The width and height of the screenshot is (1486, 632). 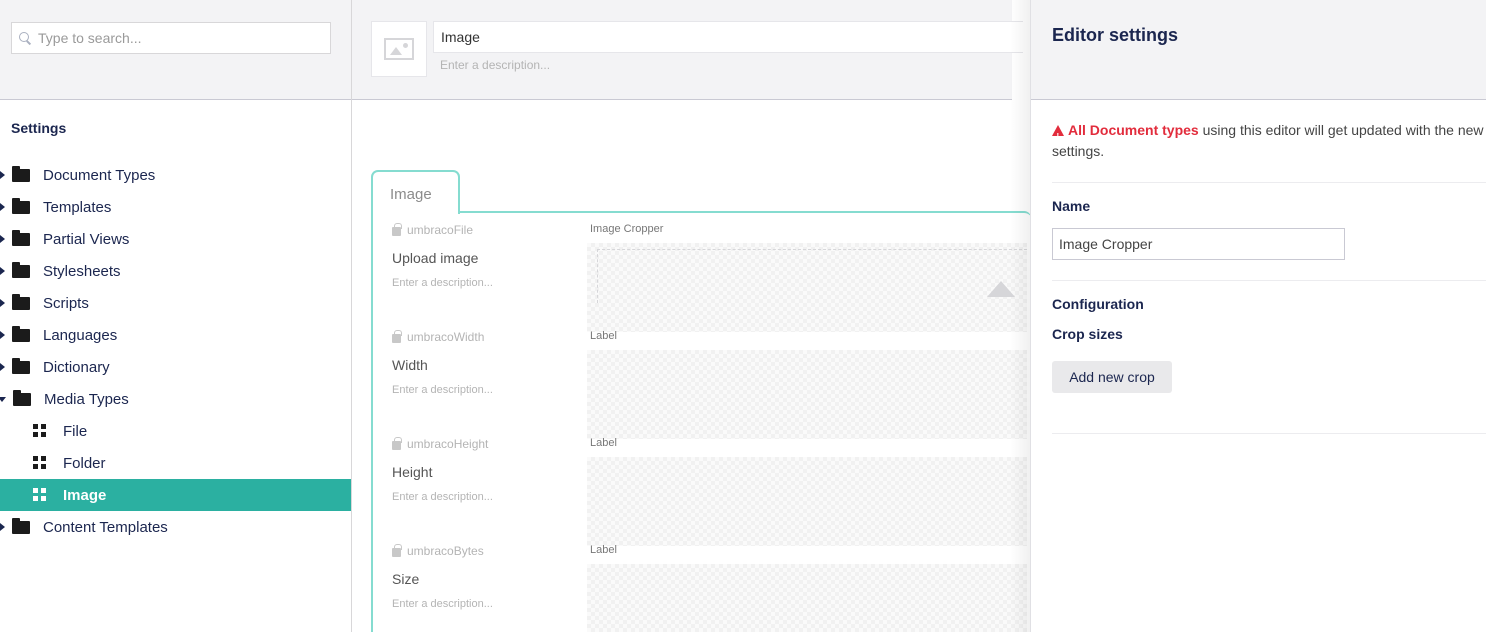 I want to click on tree-item-languages: Languages, so click(x=175, y=335).